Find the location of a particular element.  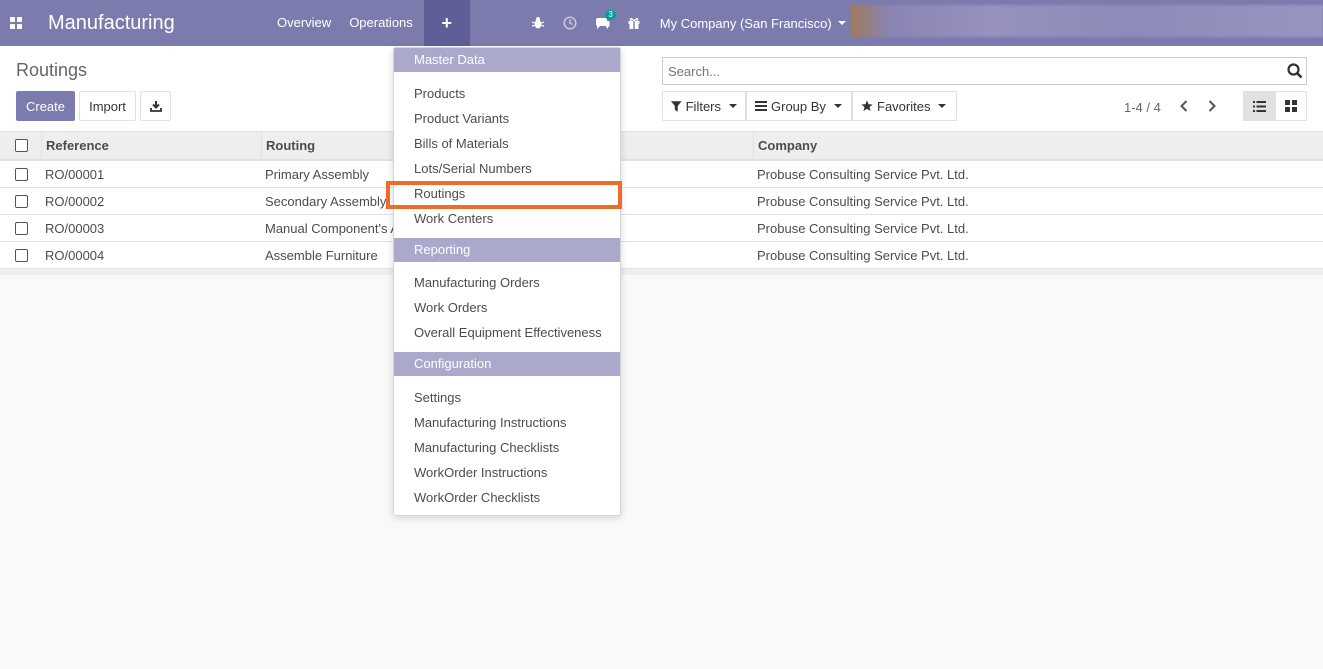

search-icon is located at coordinates (1295, 71).